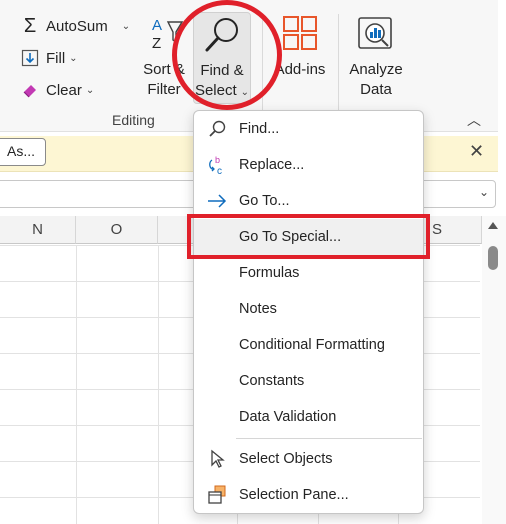 This screenshot has height=524, width=506. I want to click on column-header-o: O, so click(117, 230).